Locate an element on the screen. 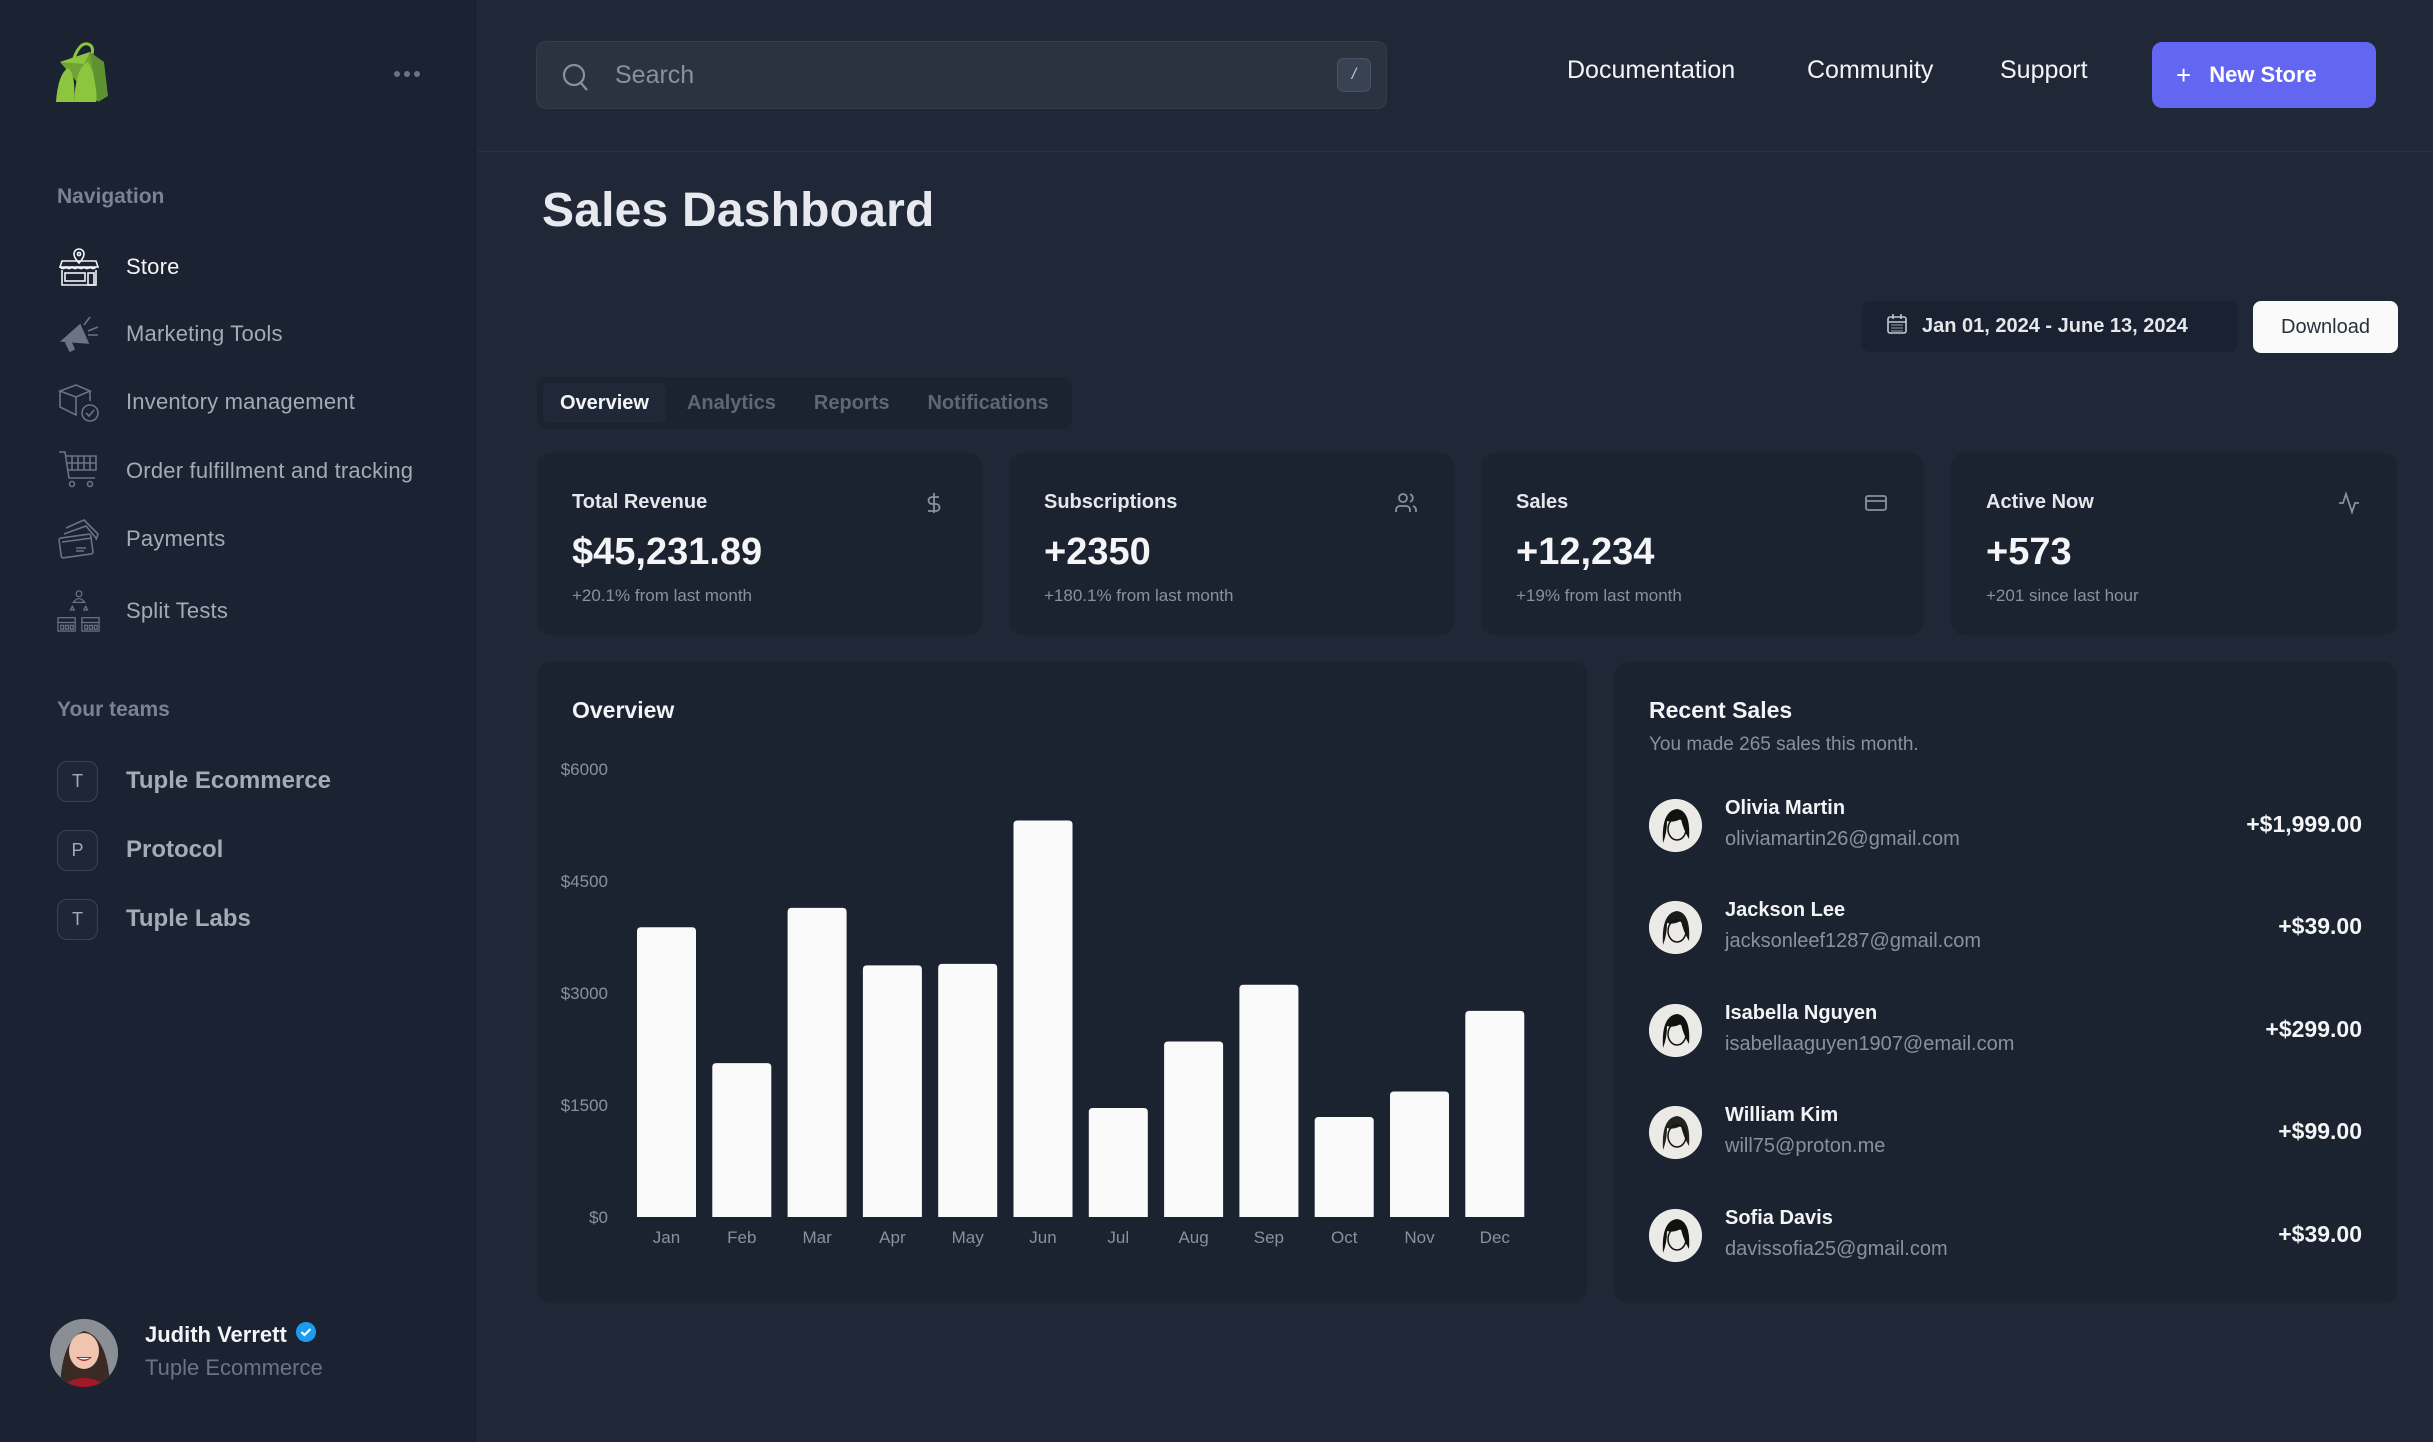 This screenshot has width=2433, height=1442. credit-cards-icon is located at coordinates (79, 539).